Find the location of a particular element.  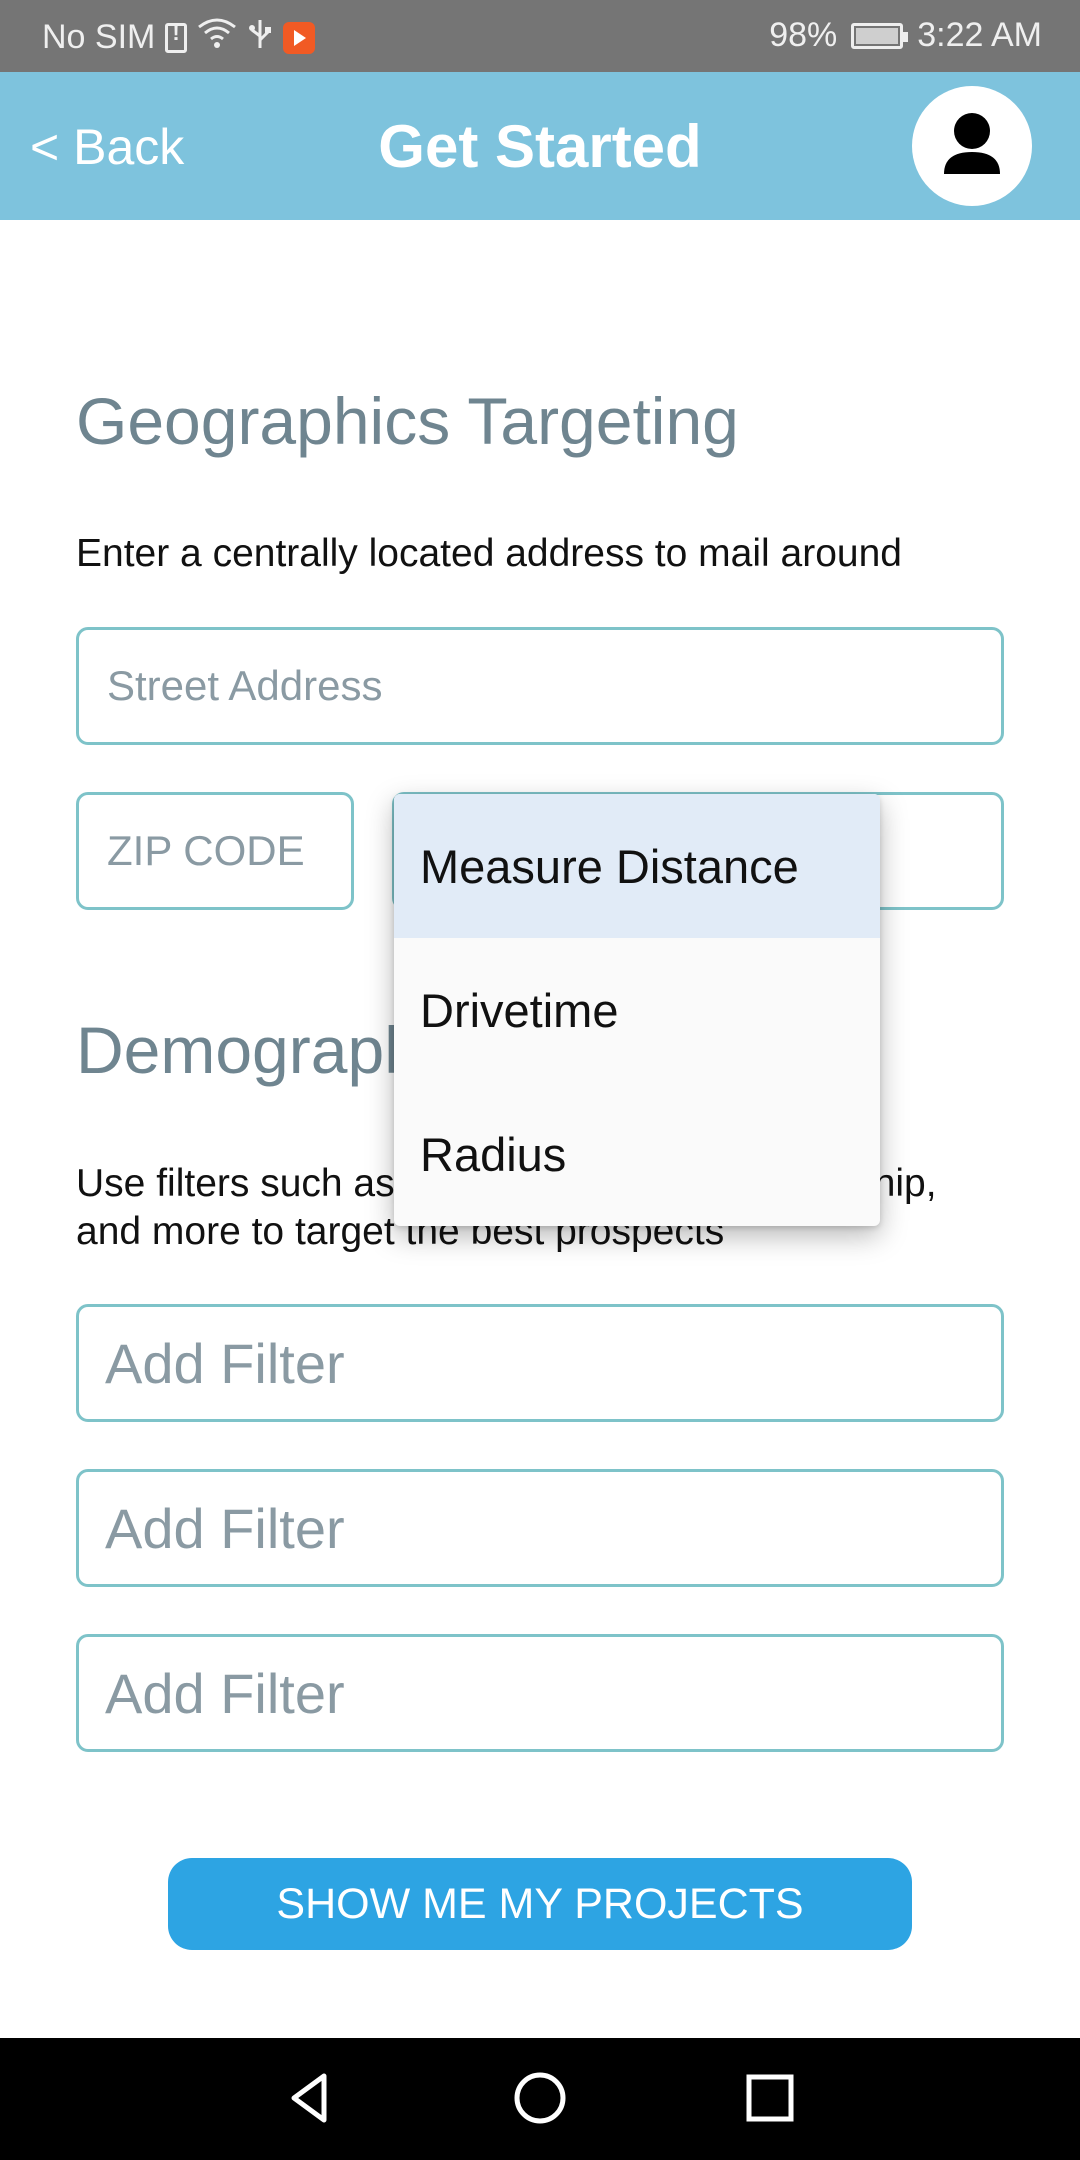

status-bar: No SIM 98% 3:22 AM is located at coordinates (540, 36).